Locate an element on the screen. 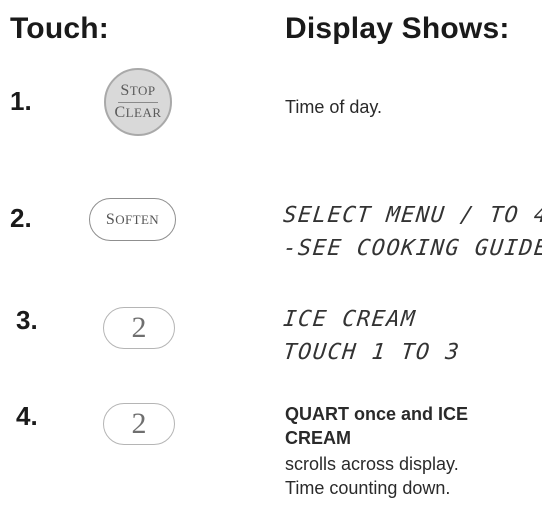 The width and height of the screenshot is (542, 521). soften-label-cap: S is located at coordinates (110, 219).